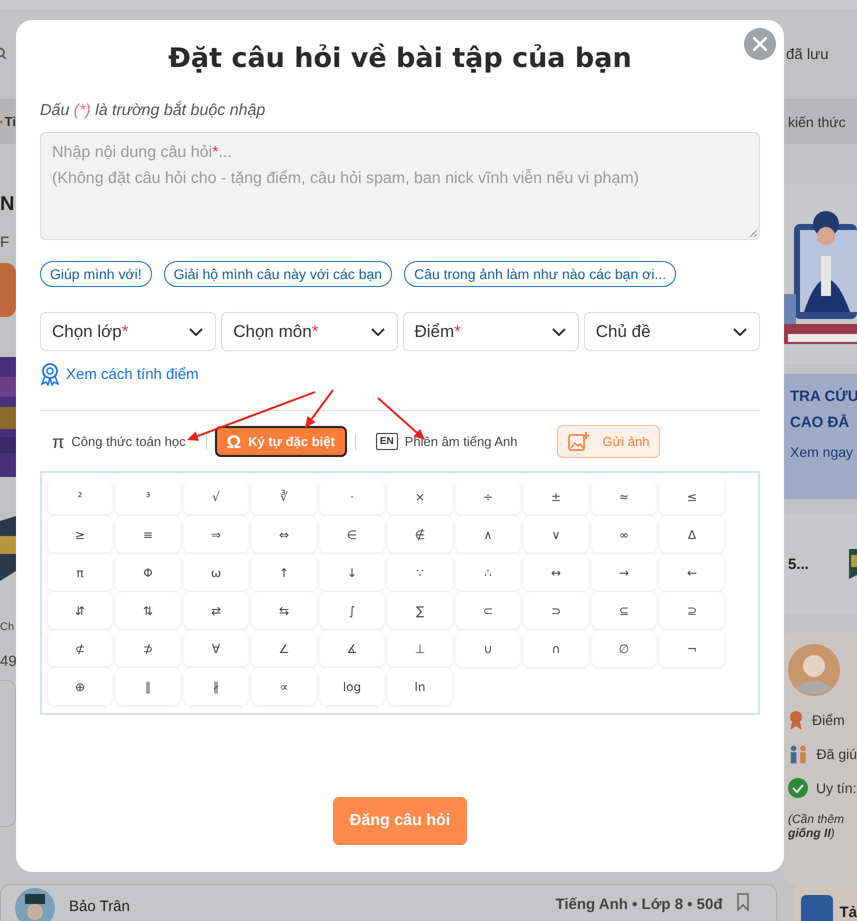  What do you see at coordinates (352, 572) in the screenshot?
I see `symbol-key: ↓` at bounding box center [352, 572].